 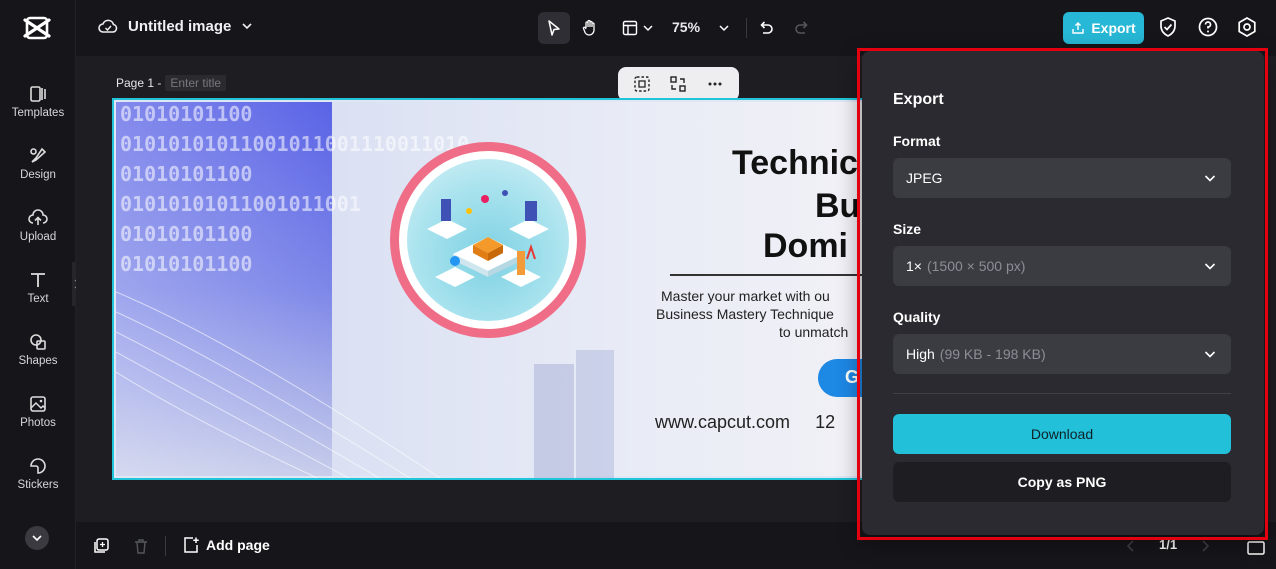 I want to click on add-page-label: Add page, so click(x=238, y=545).